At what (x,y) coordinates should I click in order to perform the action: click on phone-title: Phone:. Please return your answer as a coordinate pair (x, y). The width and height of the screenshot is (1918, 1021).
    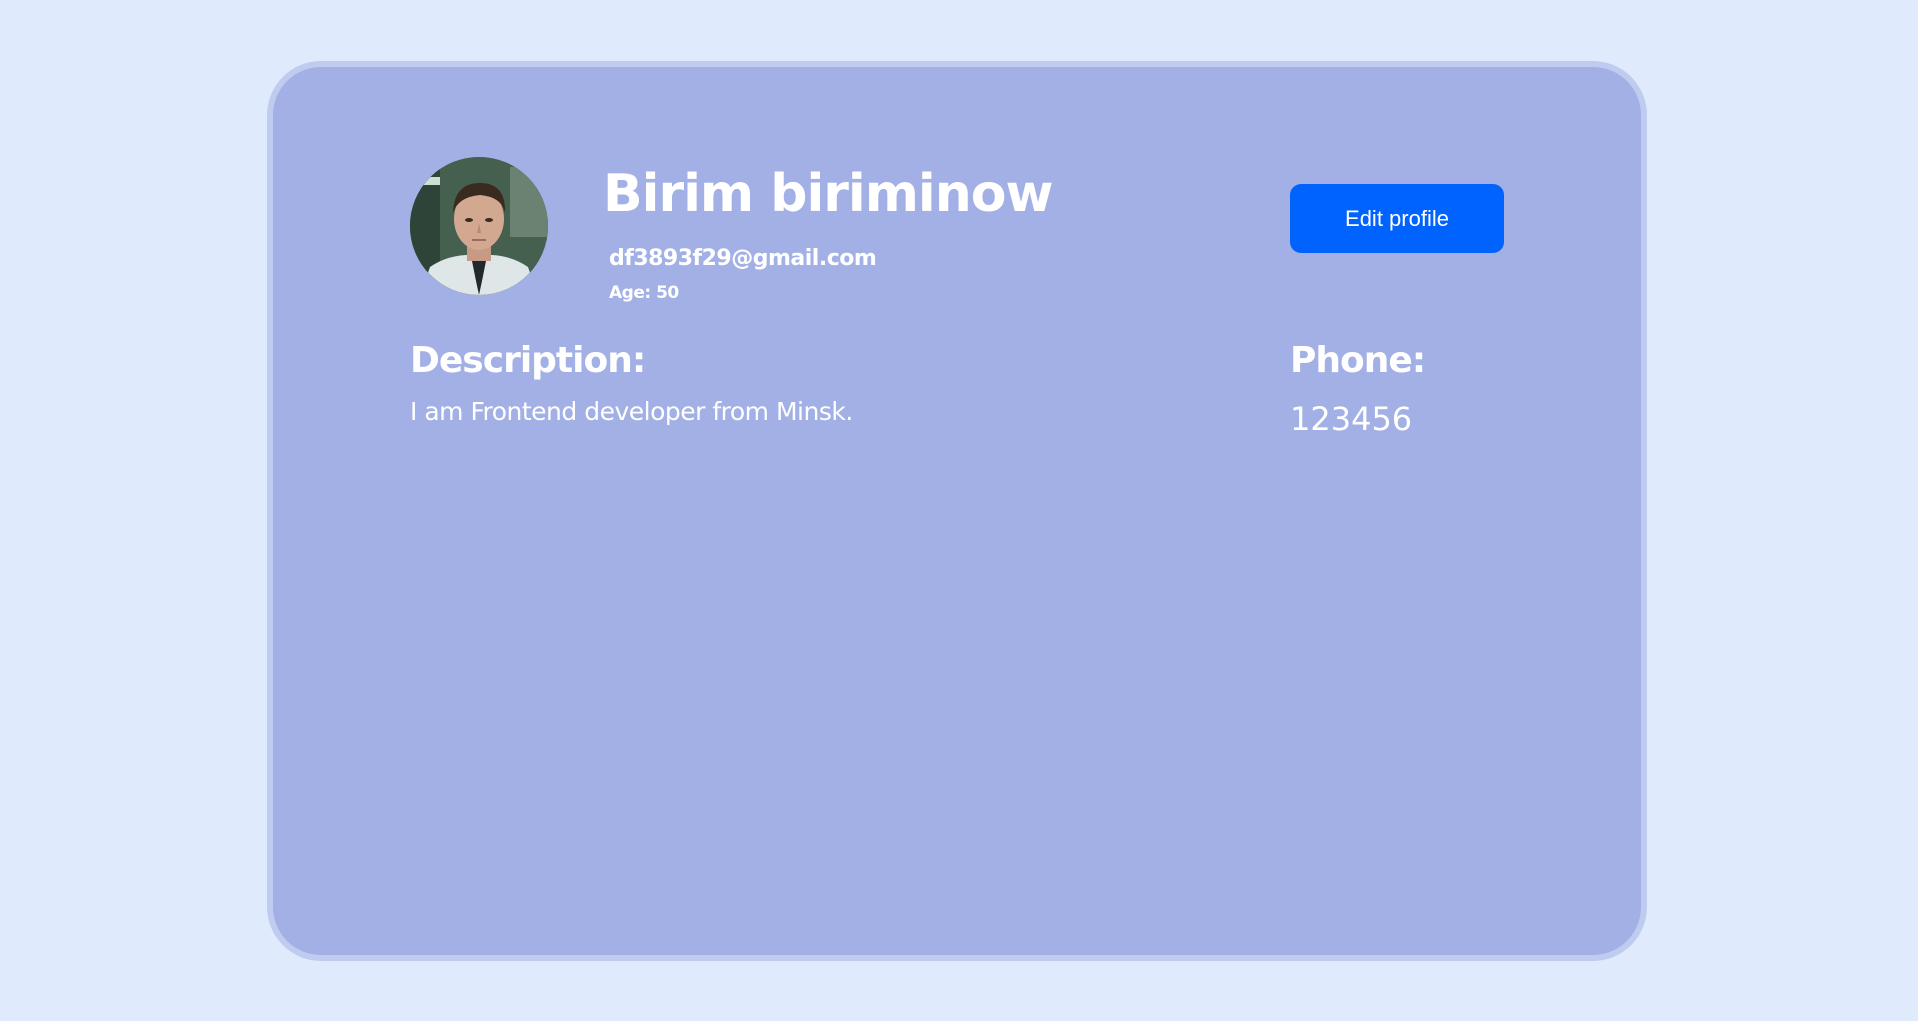
    Looking at the image, I should click on (1358, 360).